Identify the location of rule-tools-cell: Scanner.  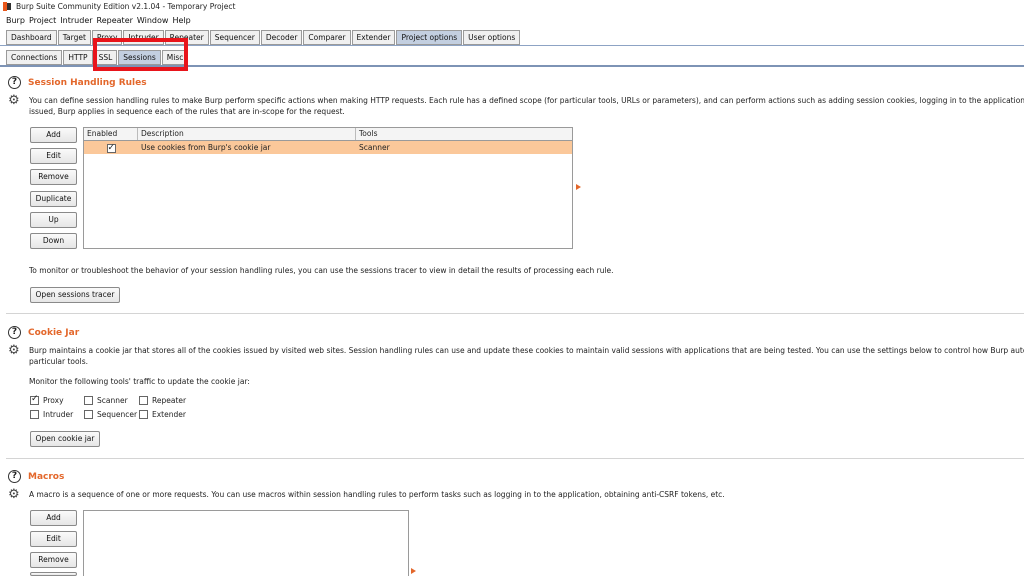
(374, 147).